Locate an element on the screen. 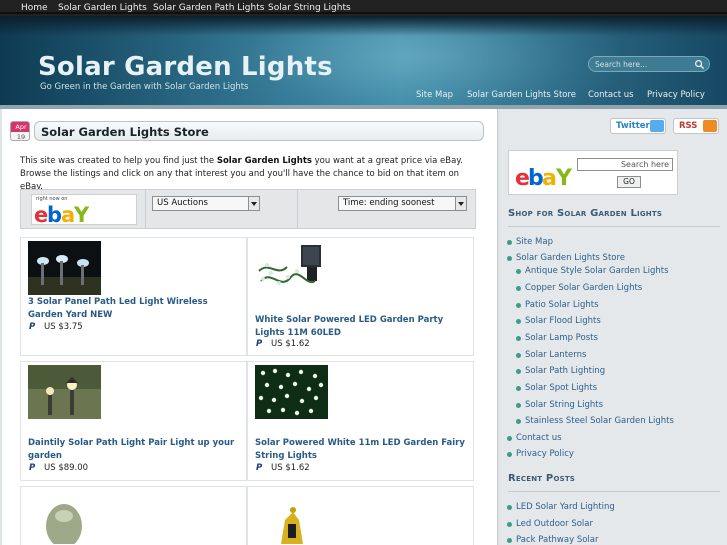 The width and height of the screenshot is (727, 545). recent-post-item: LED Solar Yard Lighting is located at coordinates (561, 507).